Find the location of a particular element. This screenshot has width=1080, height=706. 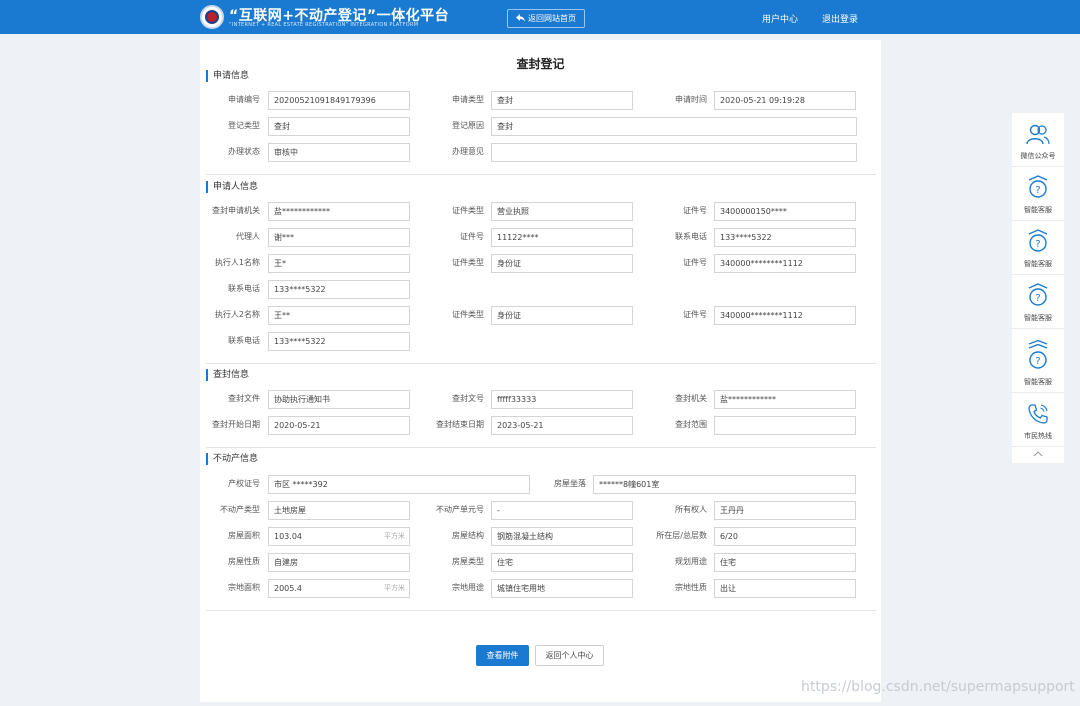

status-label: 办理状态 is located at coordinates (244, 151).